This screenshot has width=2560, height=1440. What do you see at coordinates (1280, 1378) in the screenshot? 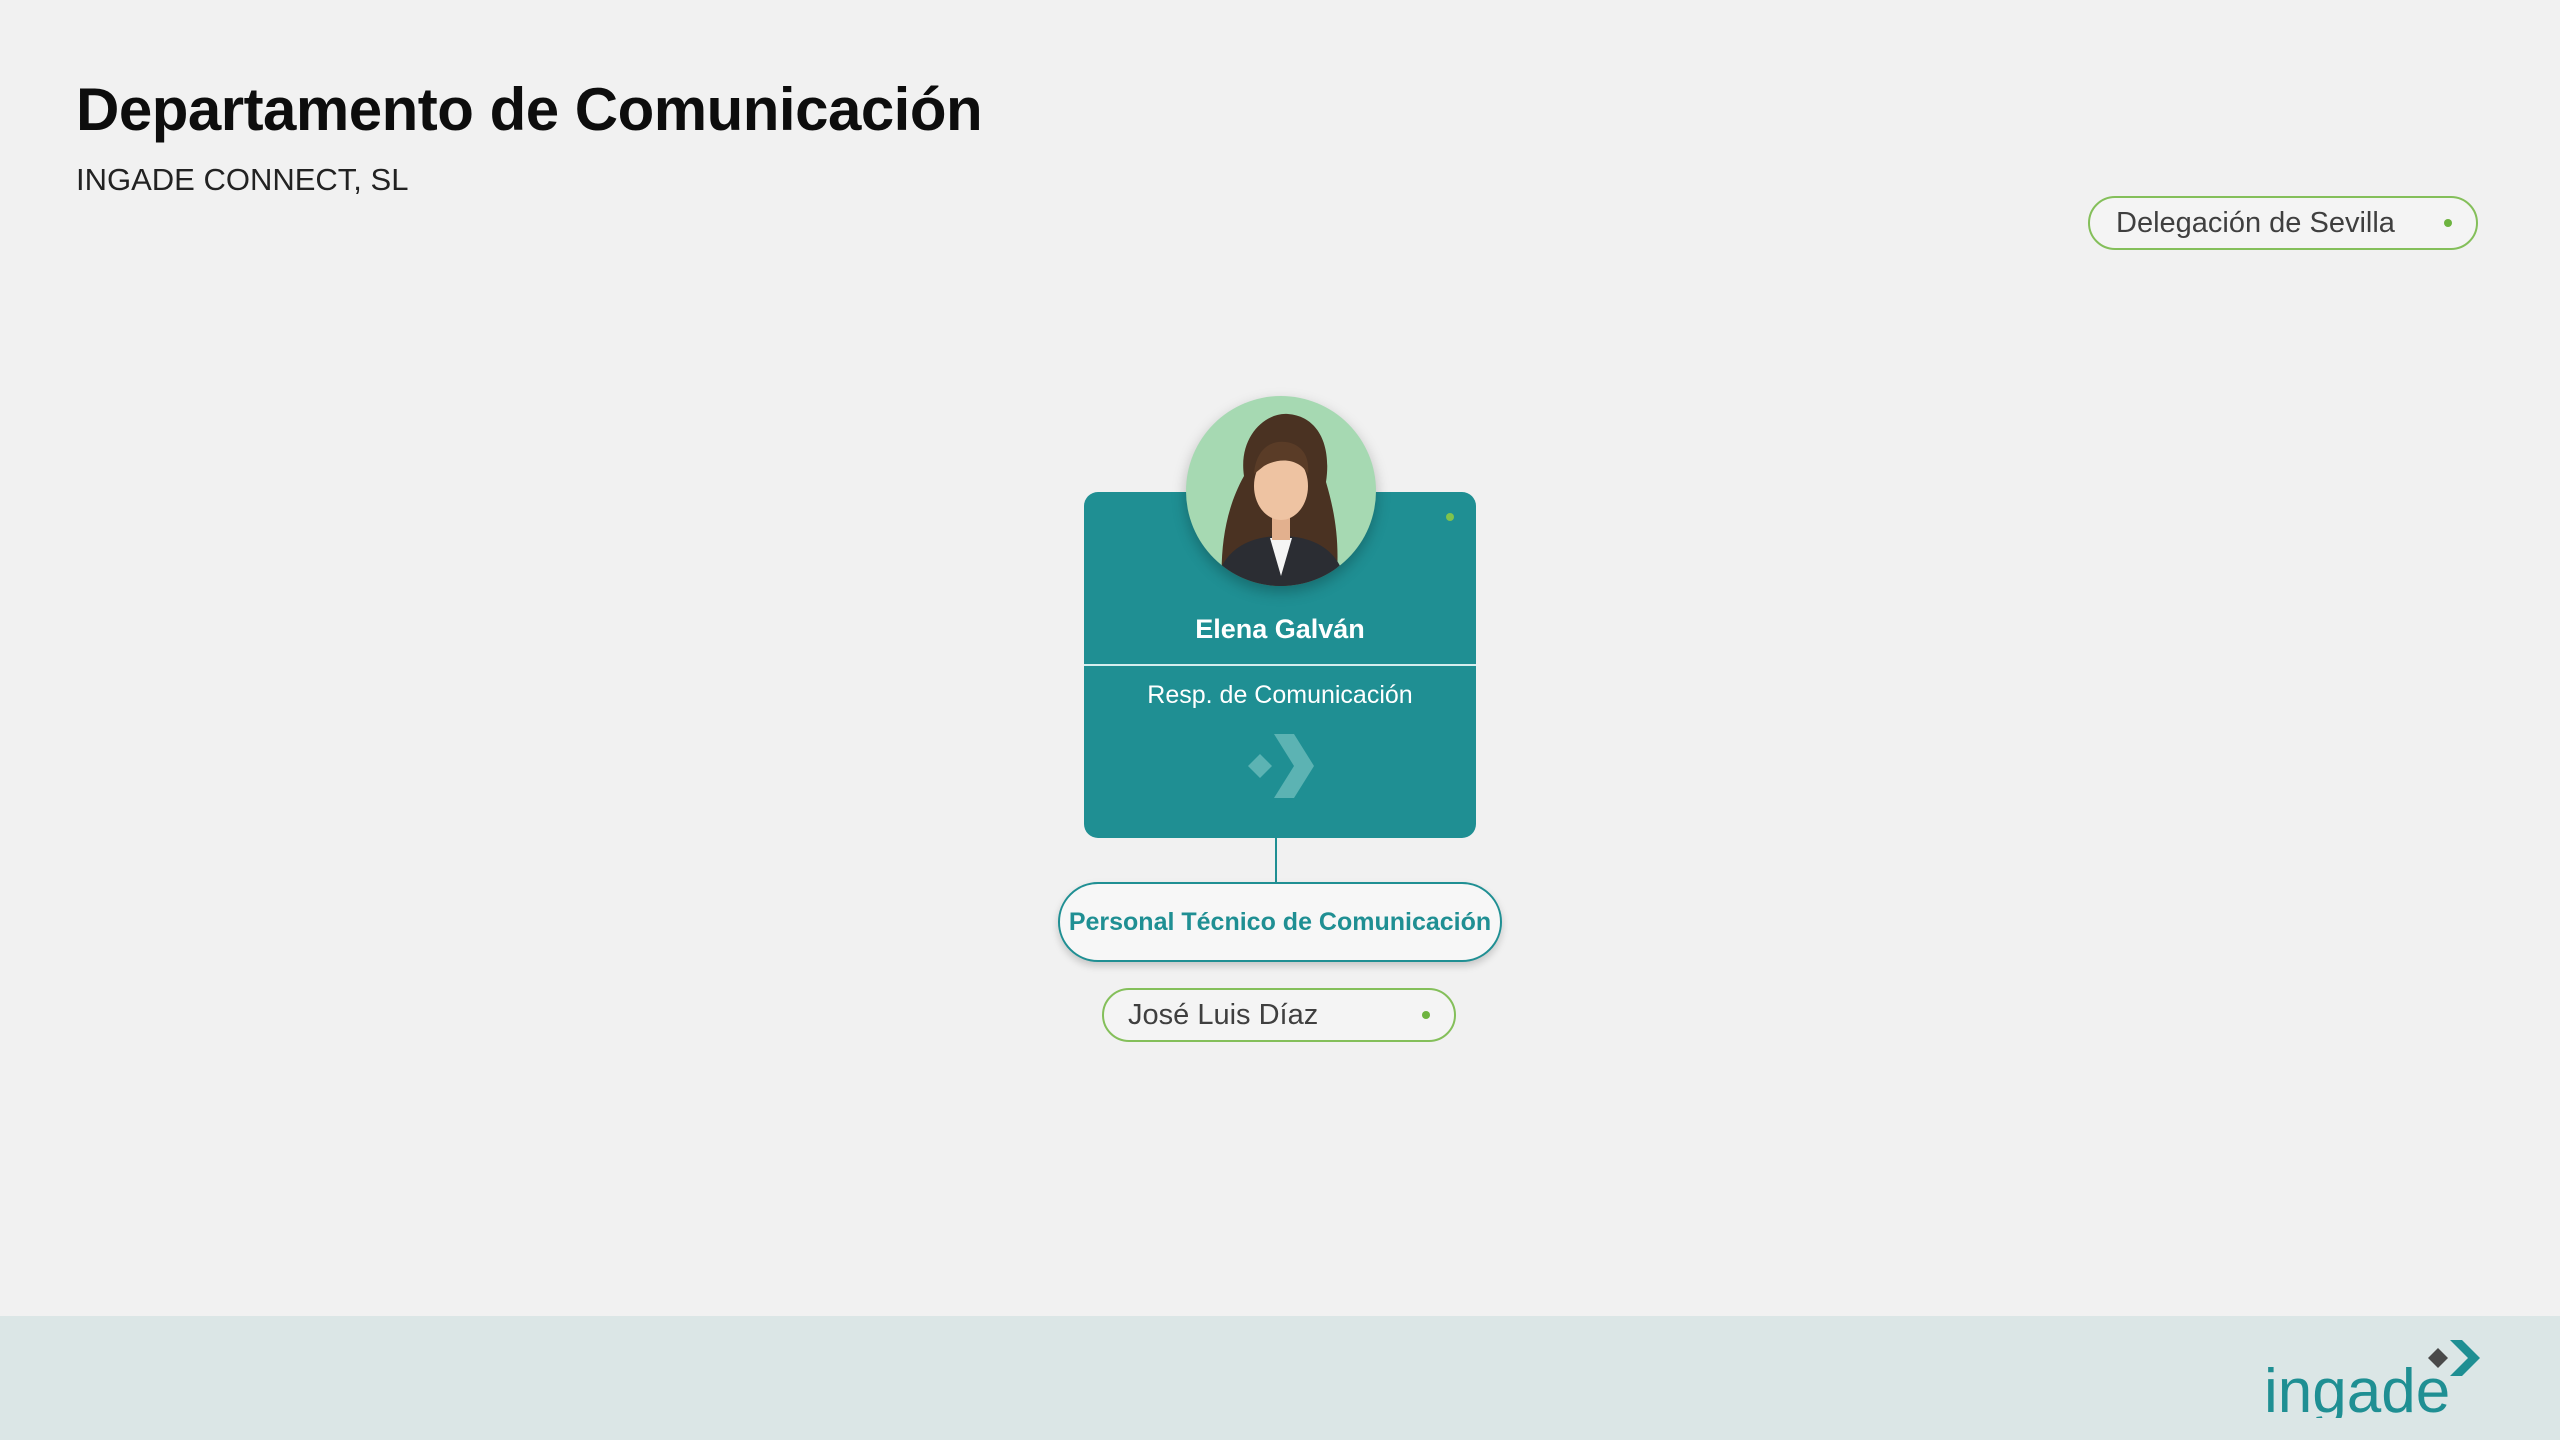
I see `footer-bar` at bounding box center [1280, 1378].